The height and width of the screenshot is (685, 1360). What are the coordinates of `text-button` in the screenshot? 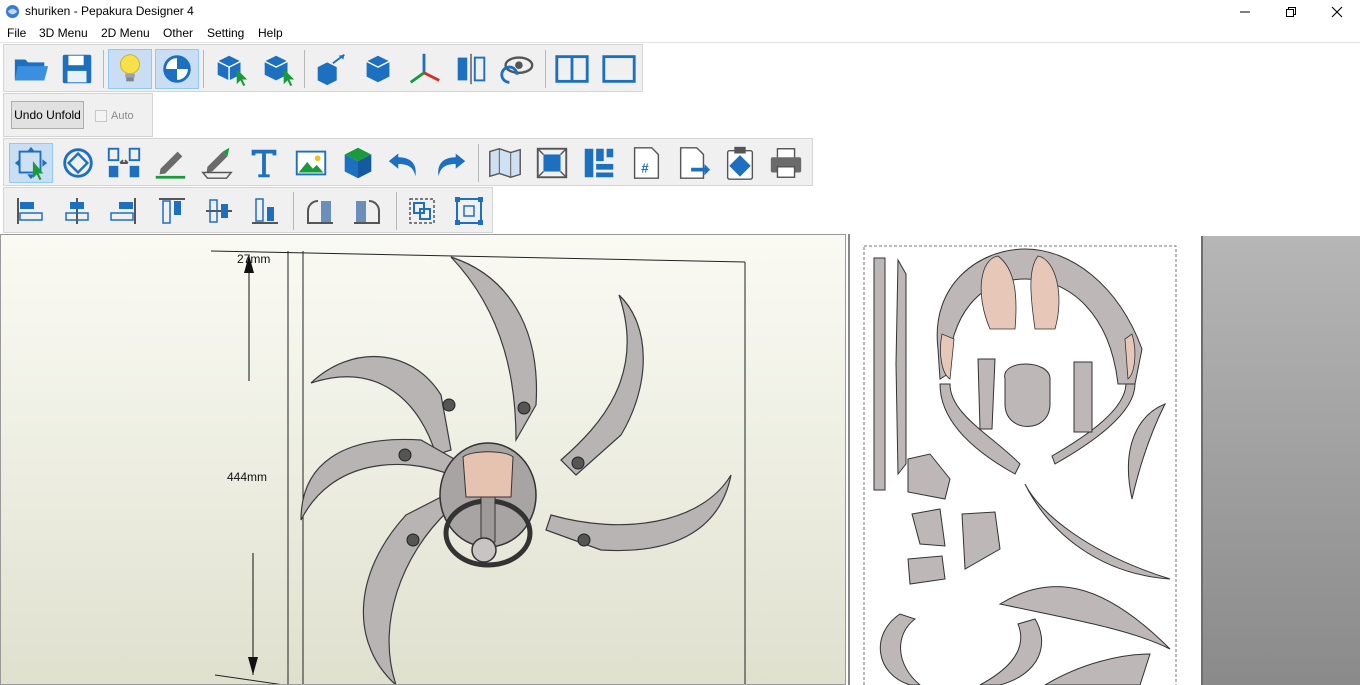 It's located at (264, 163).